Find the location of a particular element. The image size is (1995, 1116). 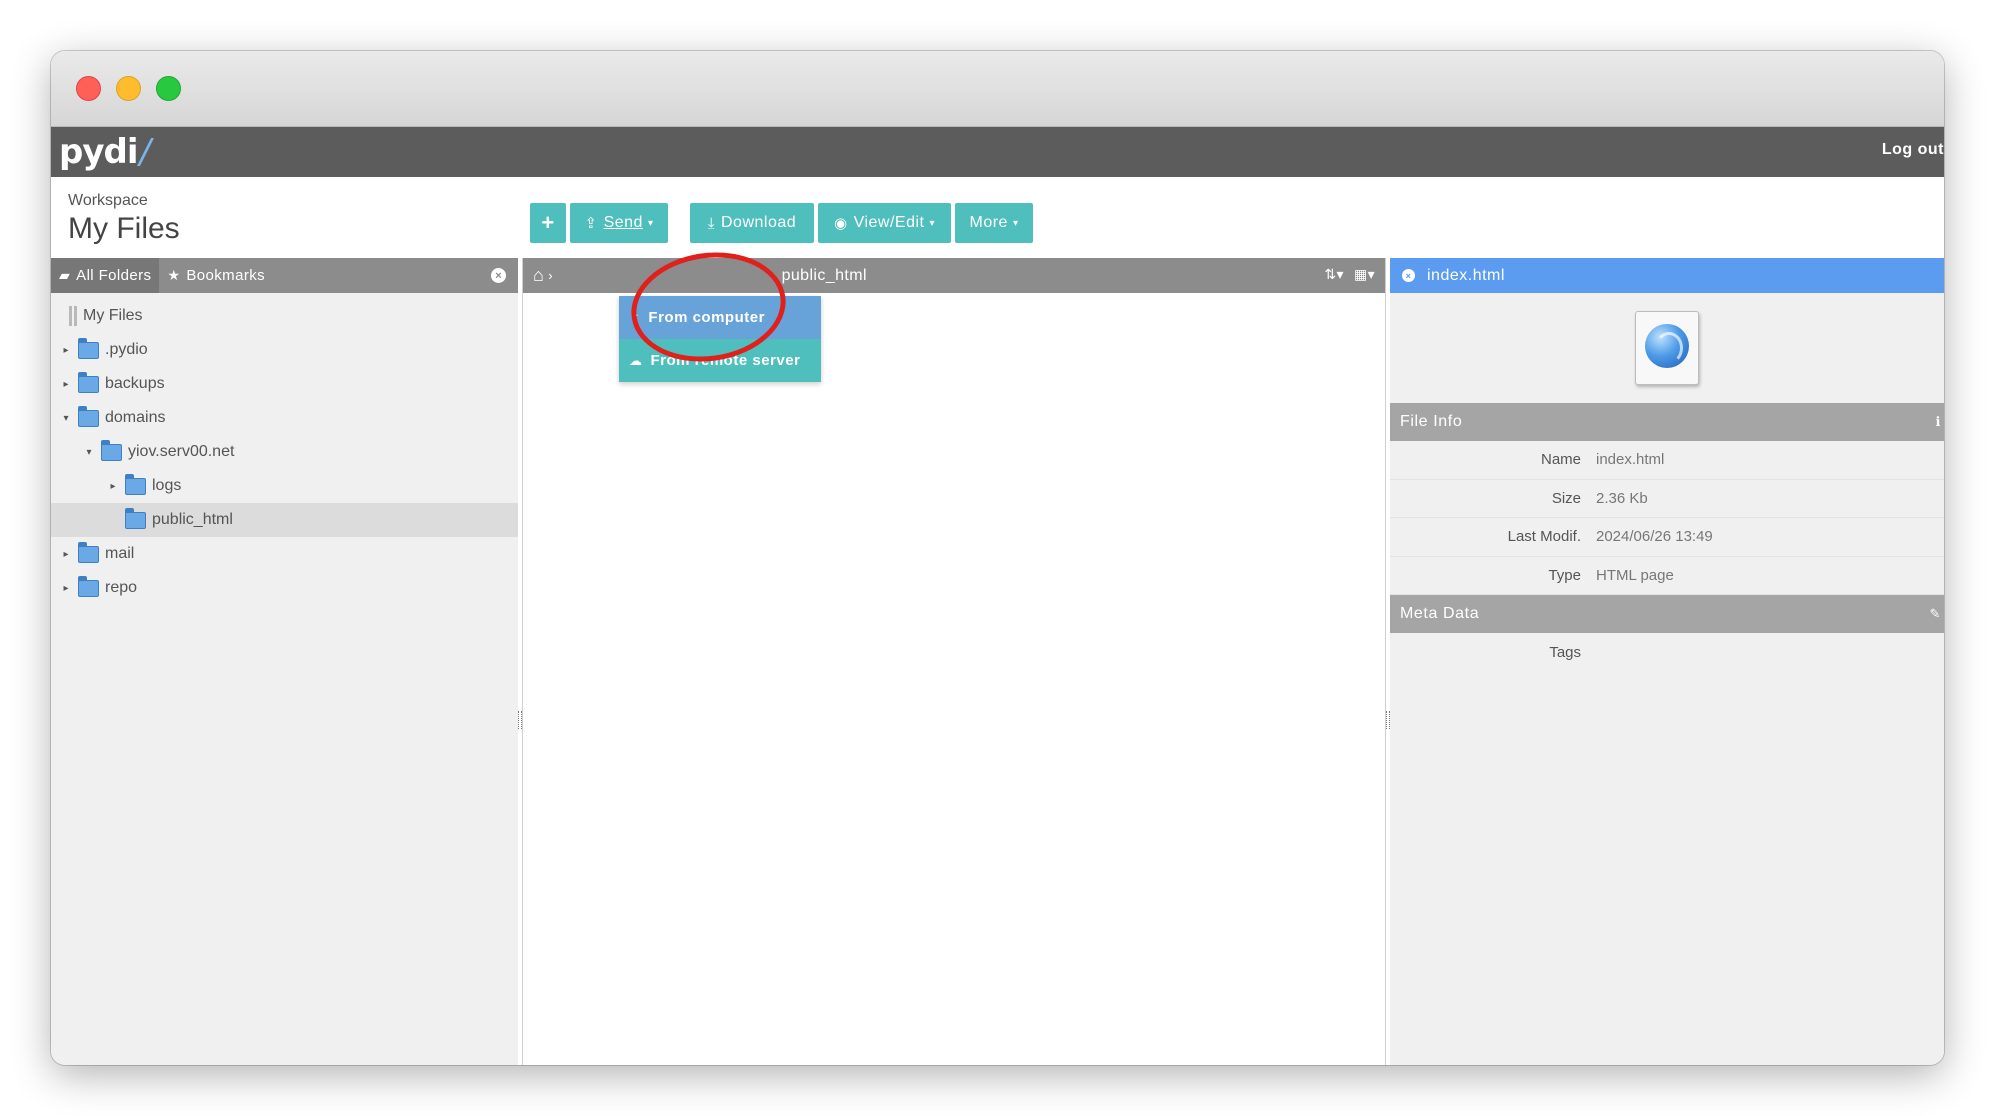

info-icon: ℹ is located at coordinates (1938, 422).